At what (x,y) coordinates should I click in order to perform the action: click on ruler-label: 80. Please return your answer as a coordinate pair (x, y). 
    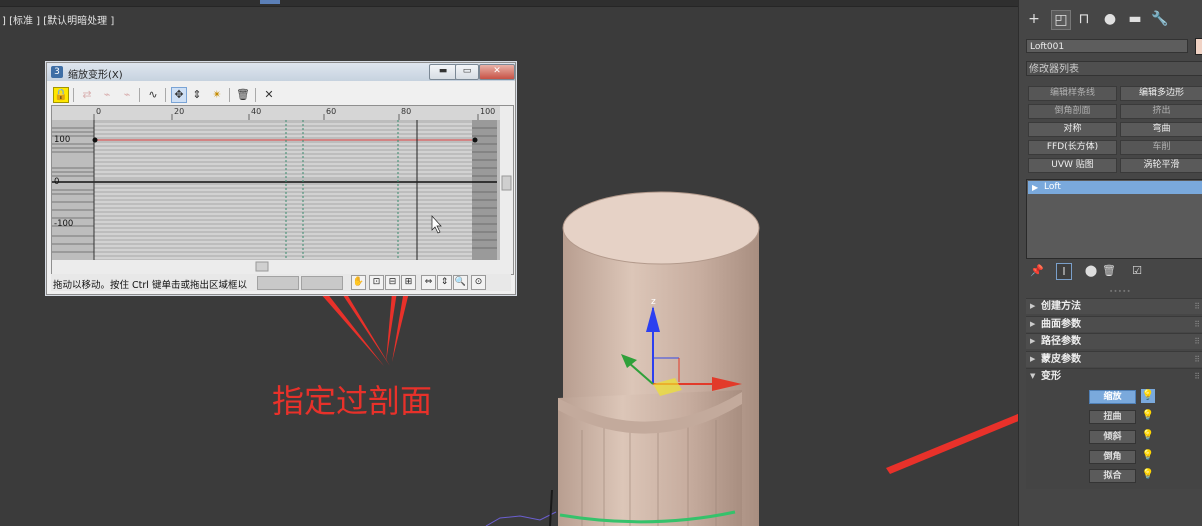
    Looking at the image, I should click on (406, 111).